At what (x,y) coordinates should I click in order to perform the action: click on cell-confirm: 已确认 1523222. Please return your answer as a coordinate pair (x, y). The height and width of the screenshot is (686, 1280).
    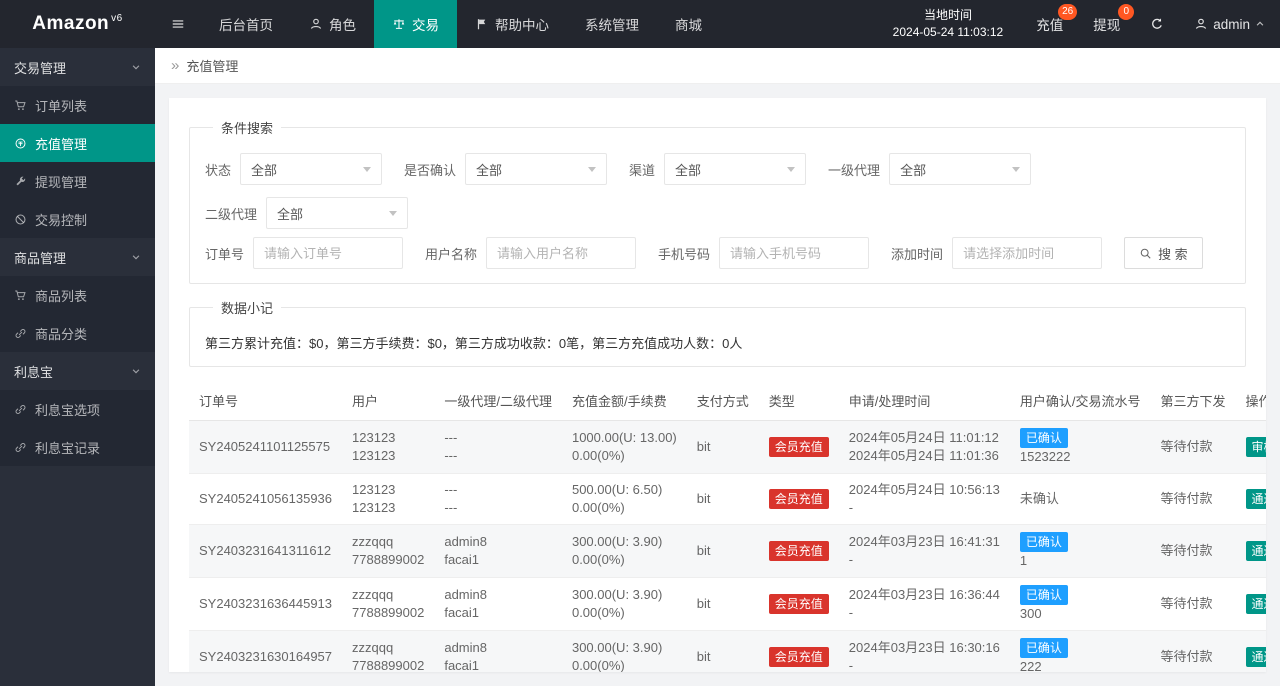
    Looking at the image, I should click on (1080, 447).